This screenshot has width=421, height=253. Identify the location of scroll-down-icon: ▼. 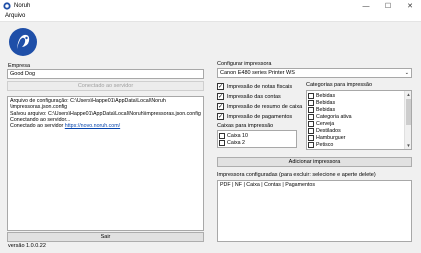
(408, 145).